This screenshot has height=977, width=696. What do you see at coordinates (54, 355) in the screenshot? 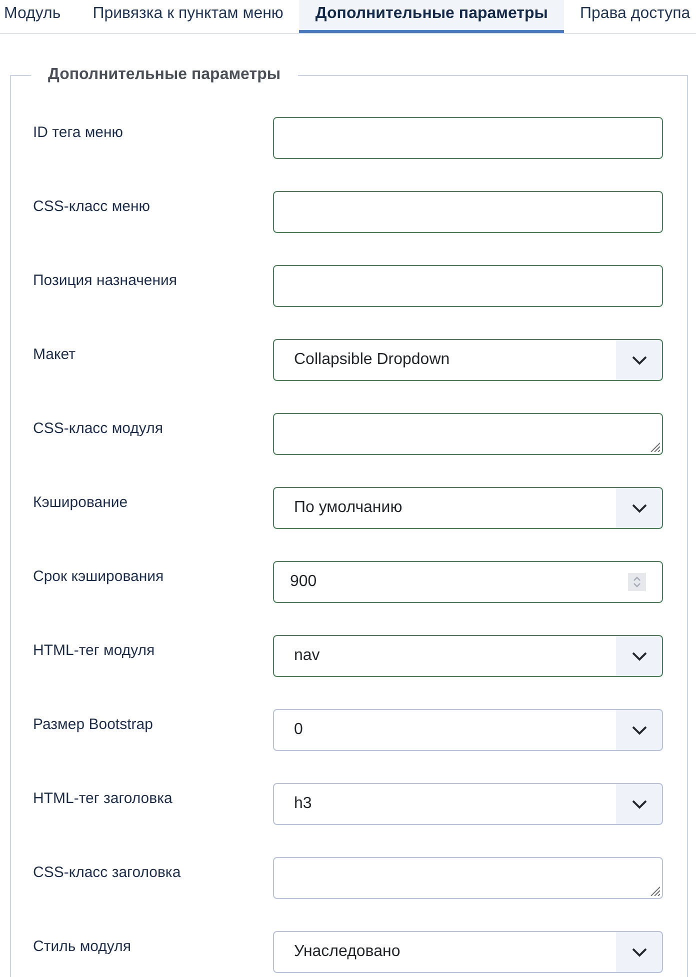
I see `field-label: Макет` at bounding box center [54, 355].